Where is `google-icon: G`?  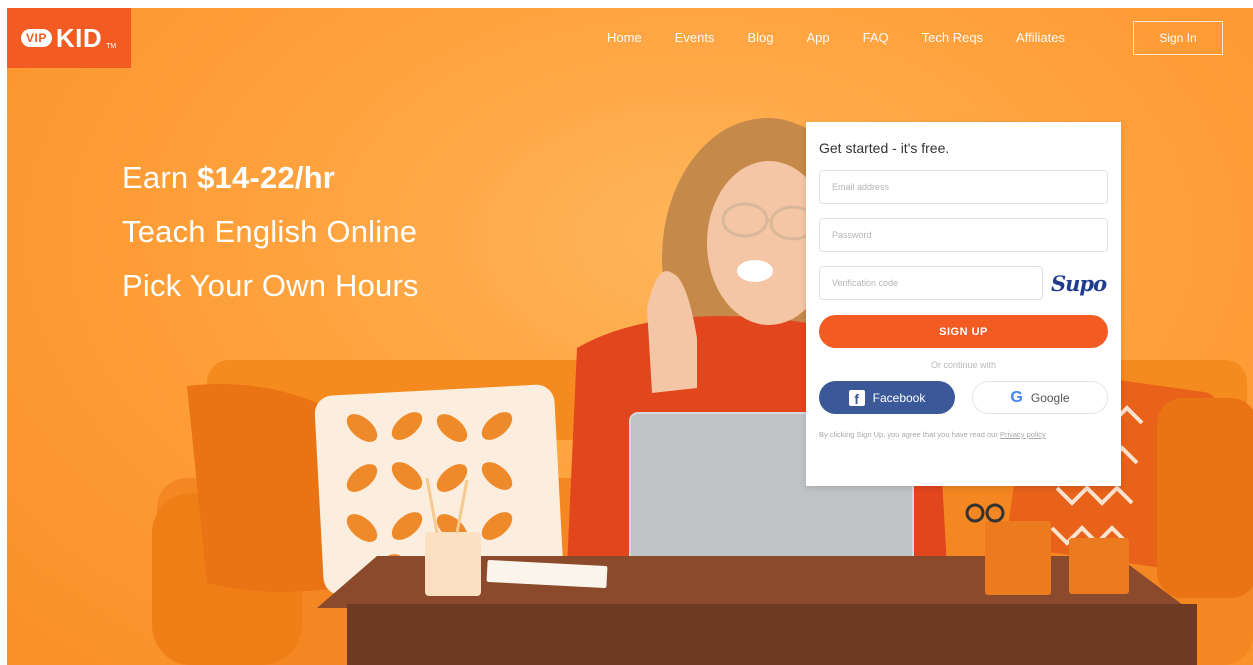
google-icon: G is located at coordinates (1016, 397).